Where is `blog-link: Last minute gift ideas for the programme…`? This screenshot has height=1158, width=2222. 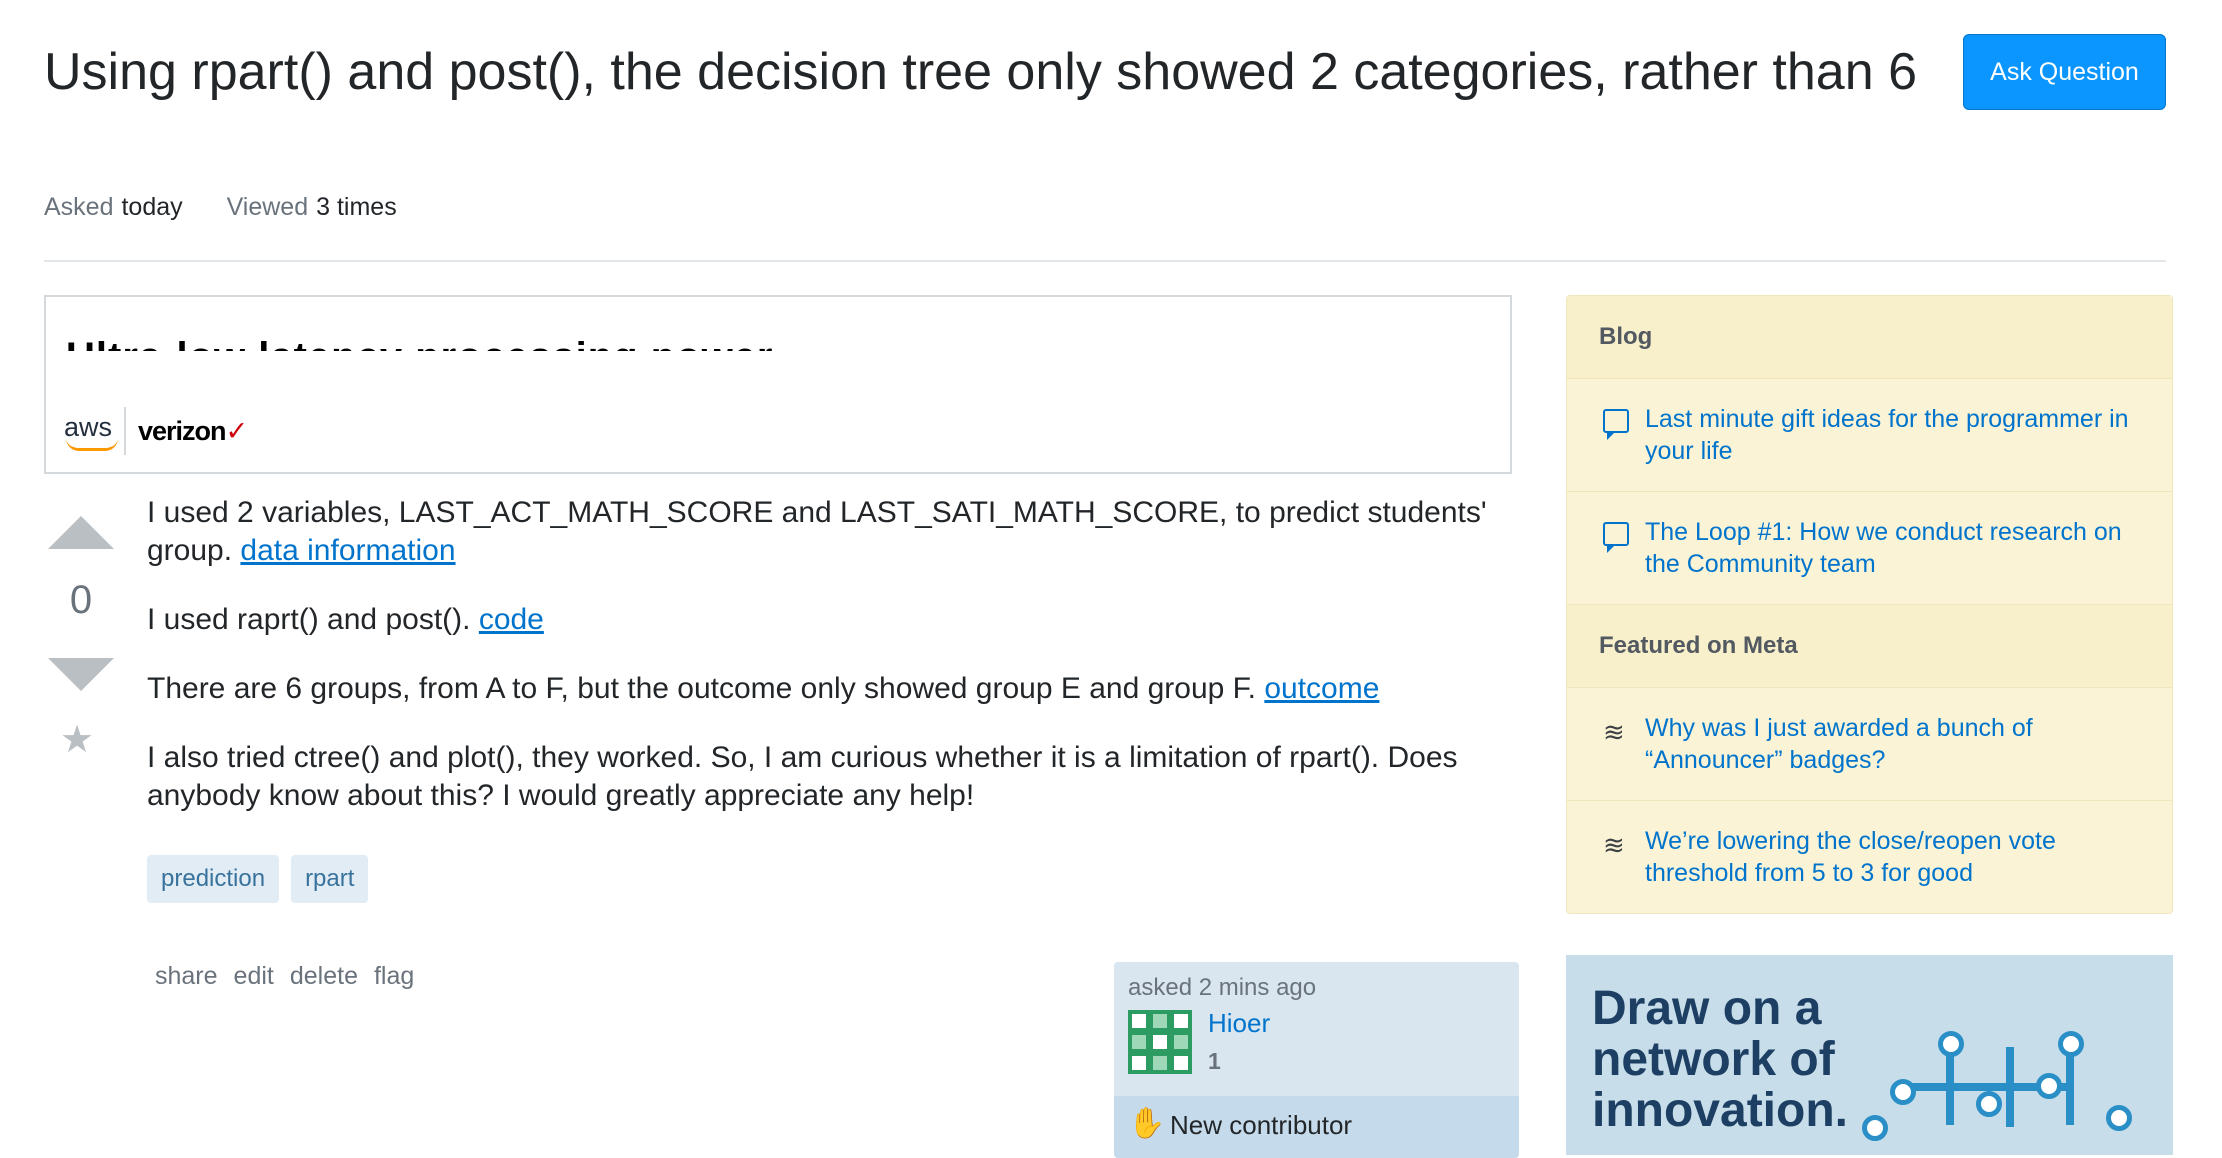
blog-link: Last minute gift ideas for the programme… is located at coordinates (1887, 435).